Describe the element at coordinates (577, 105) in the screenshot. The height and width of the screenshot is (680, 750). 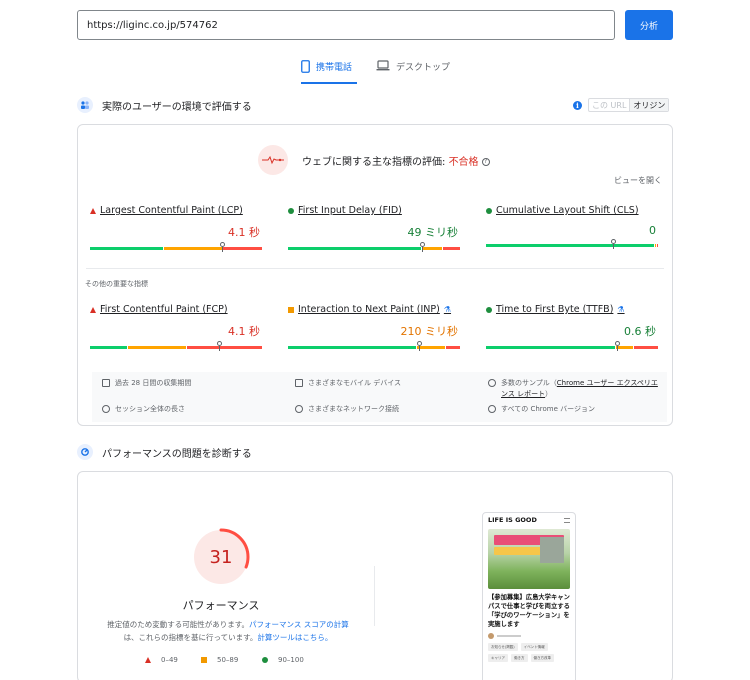
I see `info-icon: i` at that location.